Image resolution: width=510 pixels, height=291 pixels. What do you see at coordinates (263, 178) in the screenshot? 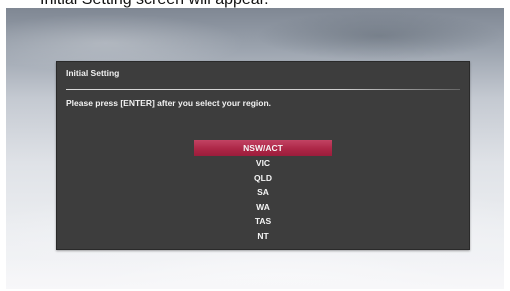
I see `region-item-qld: QLD` at bounding box center [263, 178].